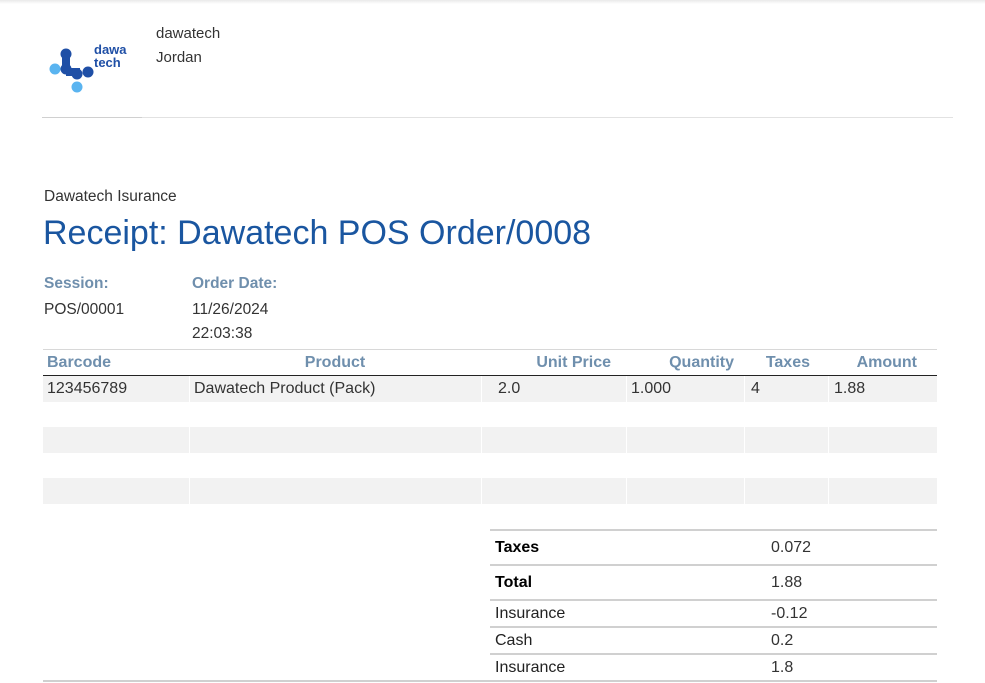  What do you see at coordinates (179, 57) in the screenshot?
I see `company-country: Jordan` at bounding box center [179, 57].